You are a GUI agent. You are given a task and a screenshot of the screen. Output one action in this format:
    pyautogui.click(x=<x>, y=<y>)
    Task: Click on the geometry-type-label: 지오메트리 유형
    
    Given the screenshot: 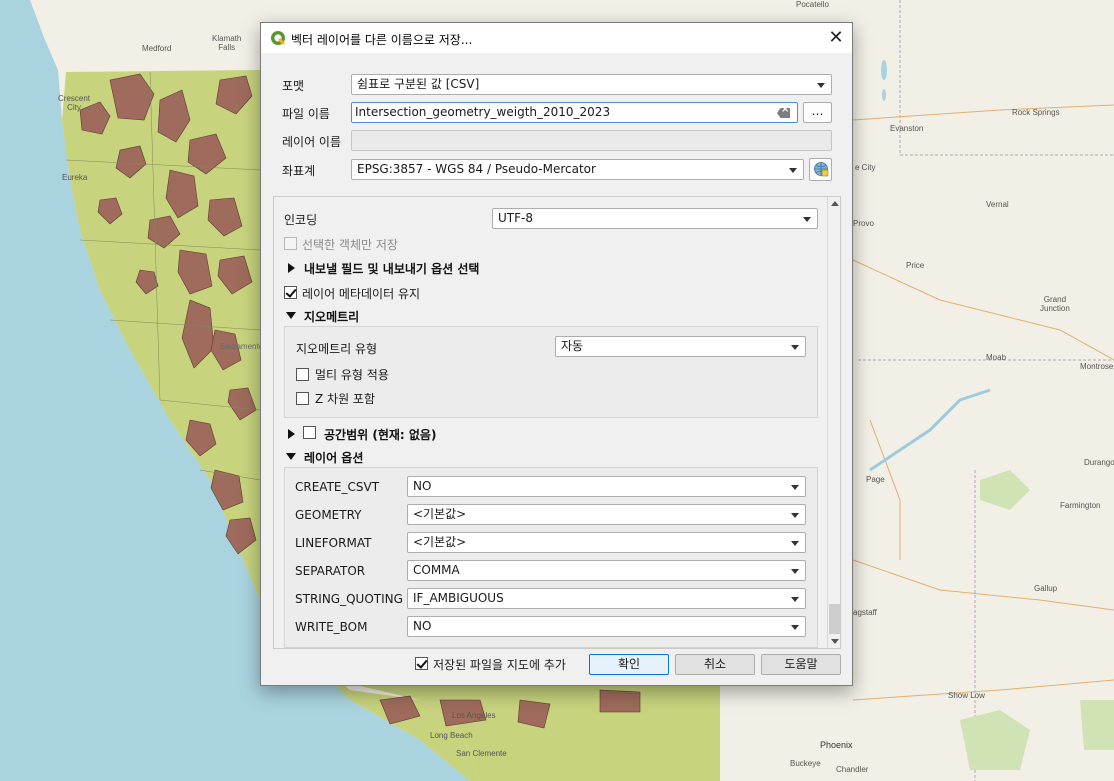 What is the action you would take?
    pyautogui.click(x=337, y=349)
    